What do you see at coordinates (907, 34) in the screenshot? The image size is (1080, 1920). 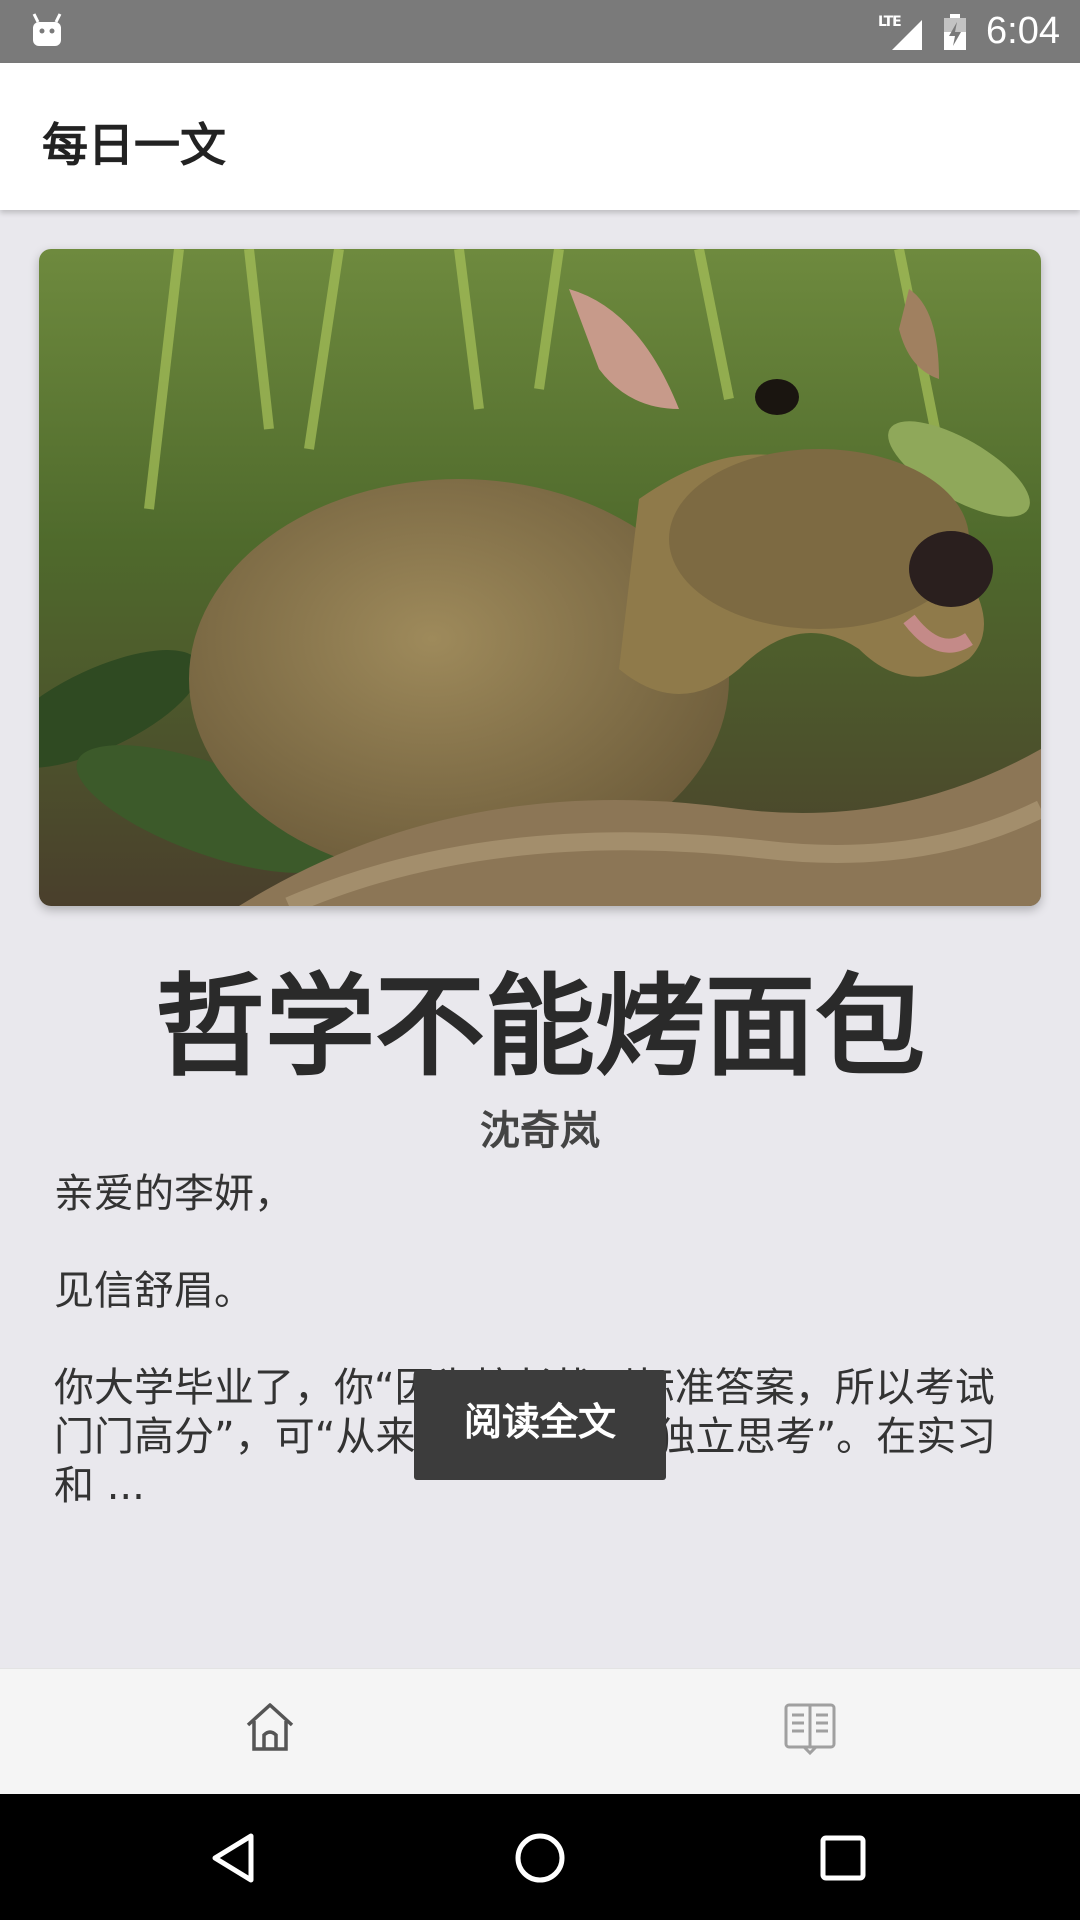 I see `signal-icon` at bounding box center [907, 34].